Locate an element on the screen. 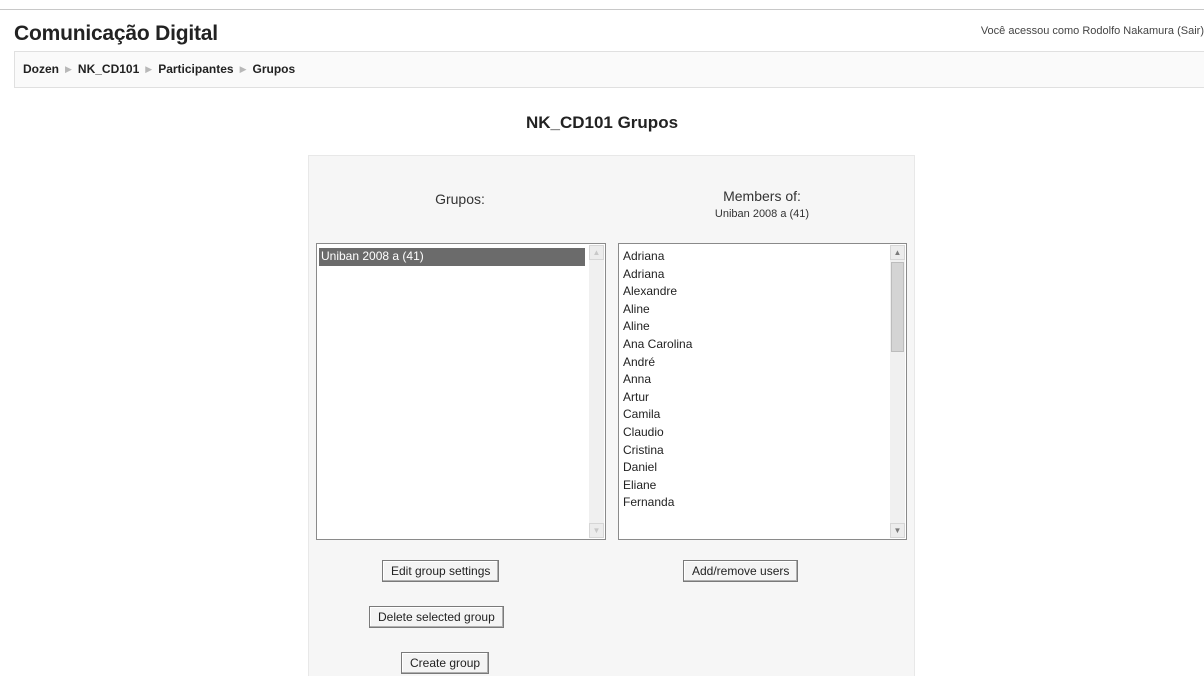  member-list-item: Artur is located at coordinates (754, 398).